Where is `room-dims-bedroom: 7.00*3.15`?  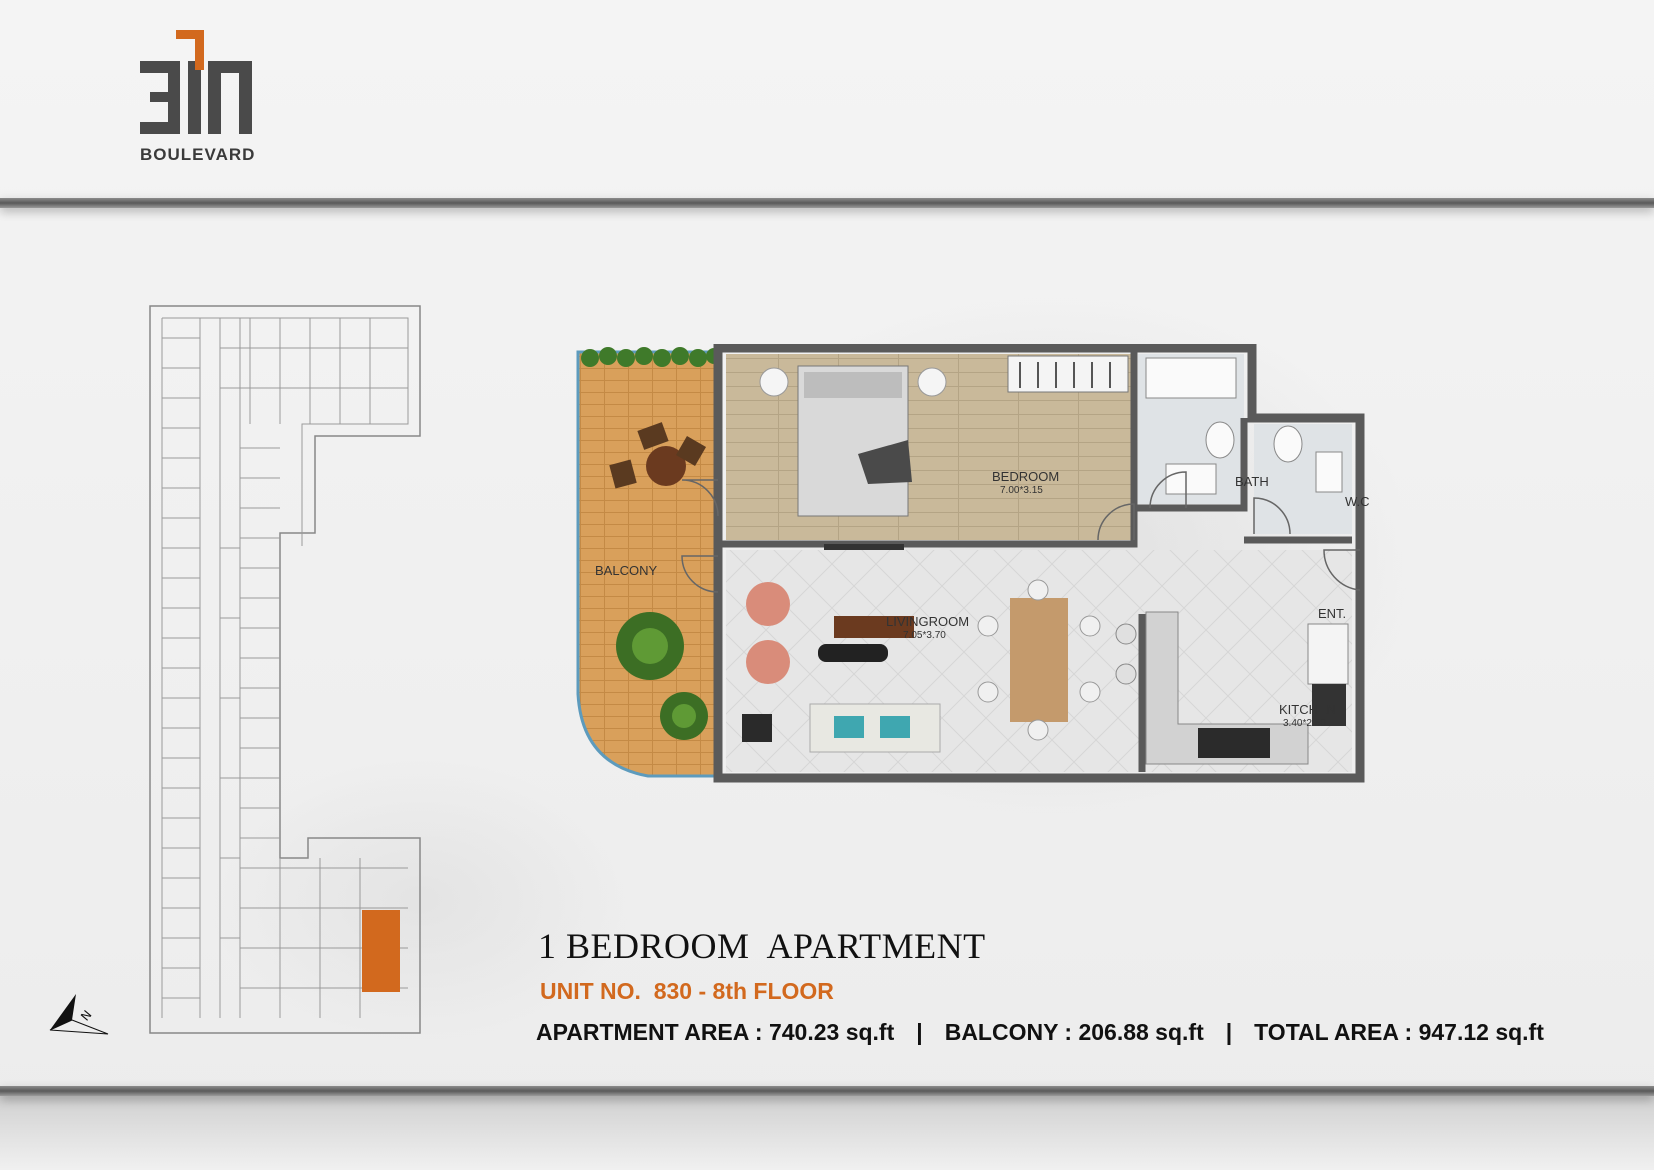
room-dims-bedroom: 7.00*3.15 is located at coordinates (1021, 490).